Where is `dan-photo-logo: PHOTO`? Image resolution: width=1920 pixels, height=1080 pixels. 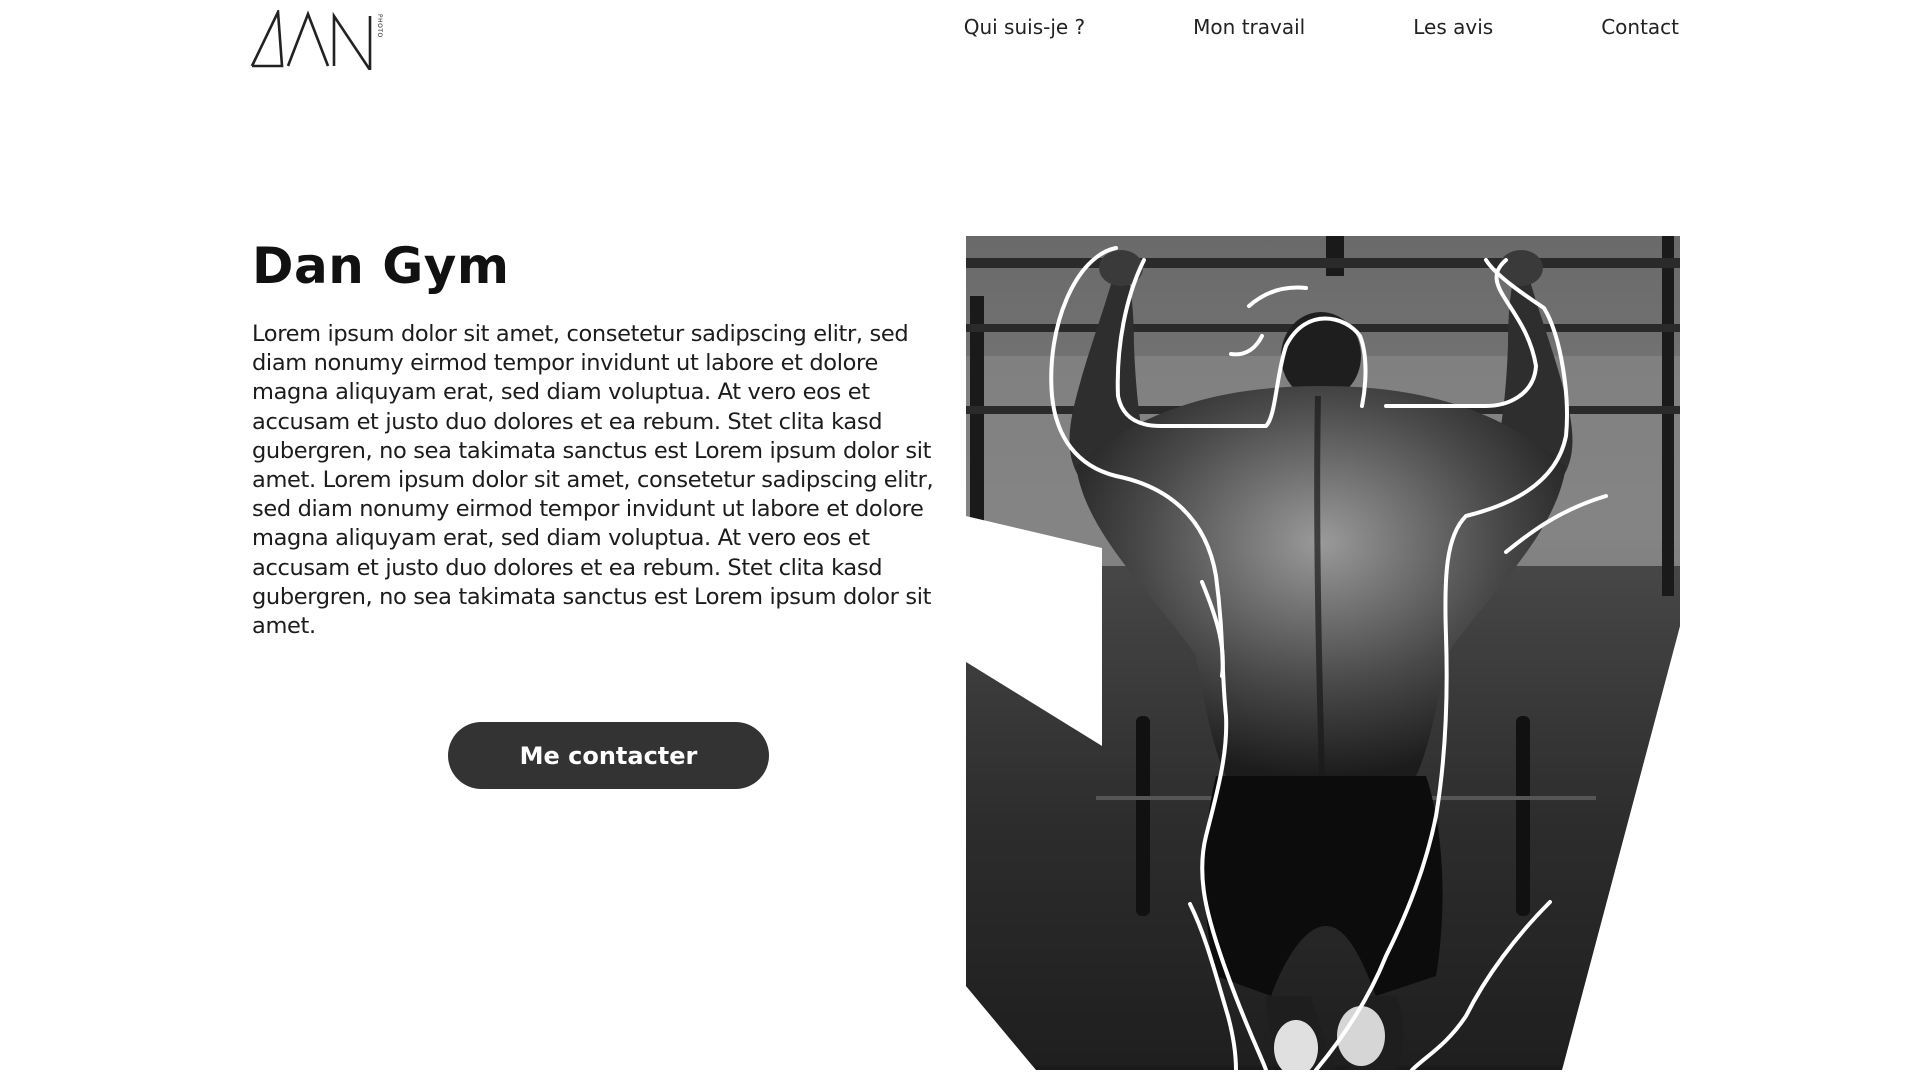
dan-photo-logo: PHOTO is located at coordinates (316, 40).